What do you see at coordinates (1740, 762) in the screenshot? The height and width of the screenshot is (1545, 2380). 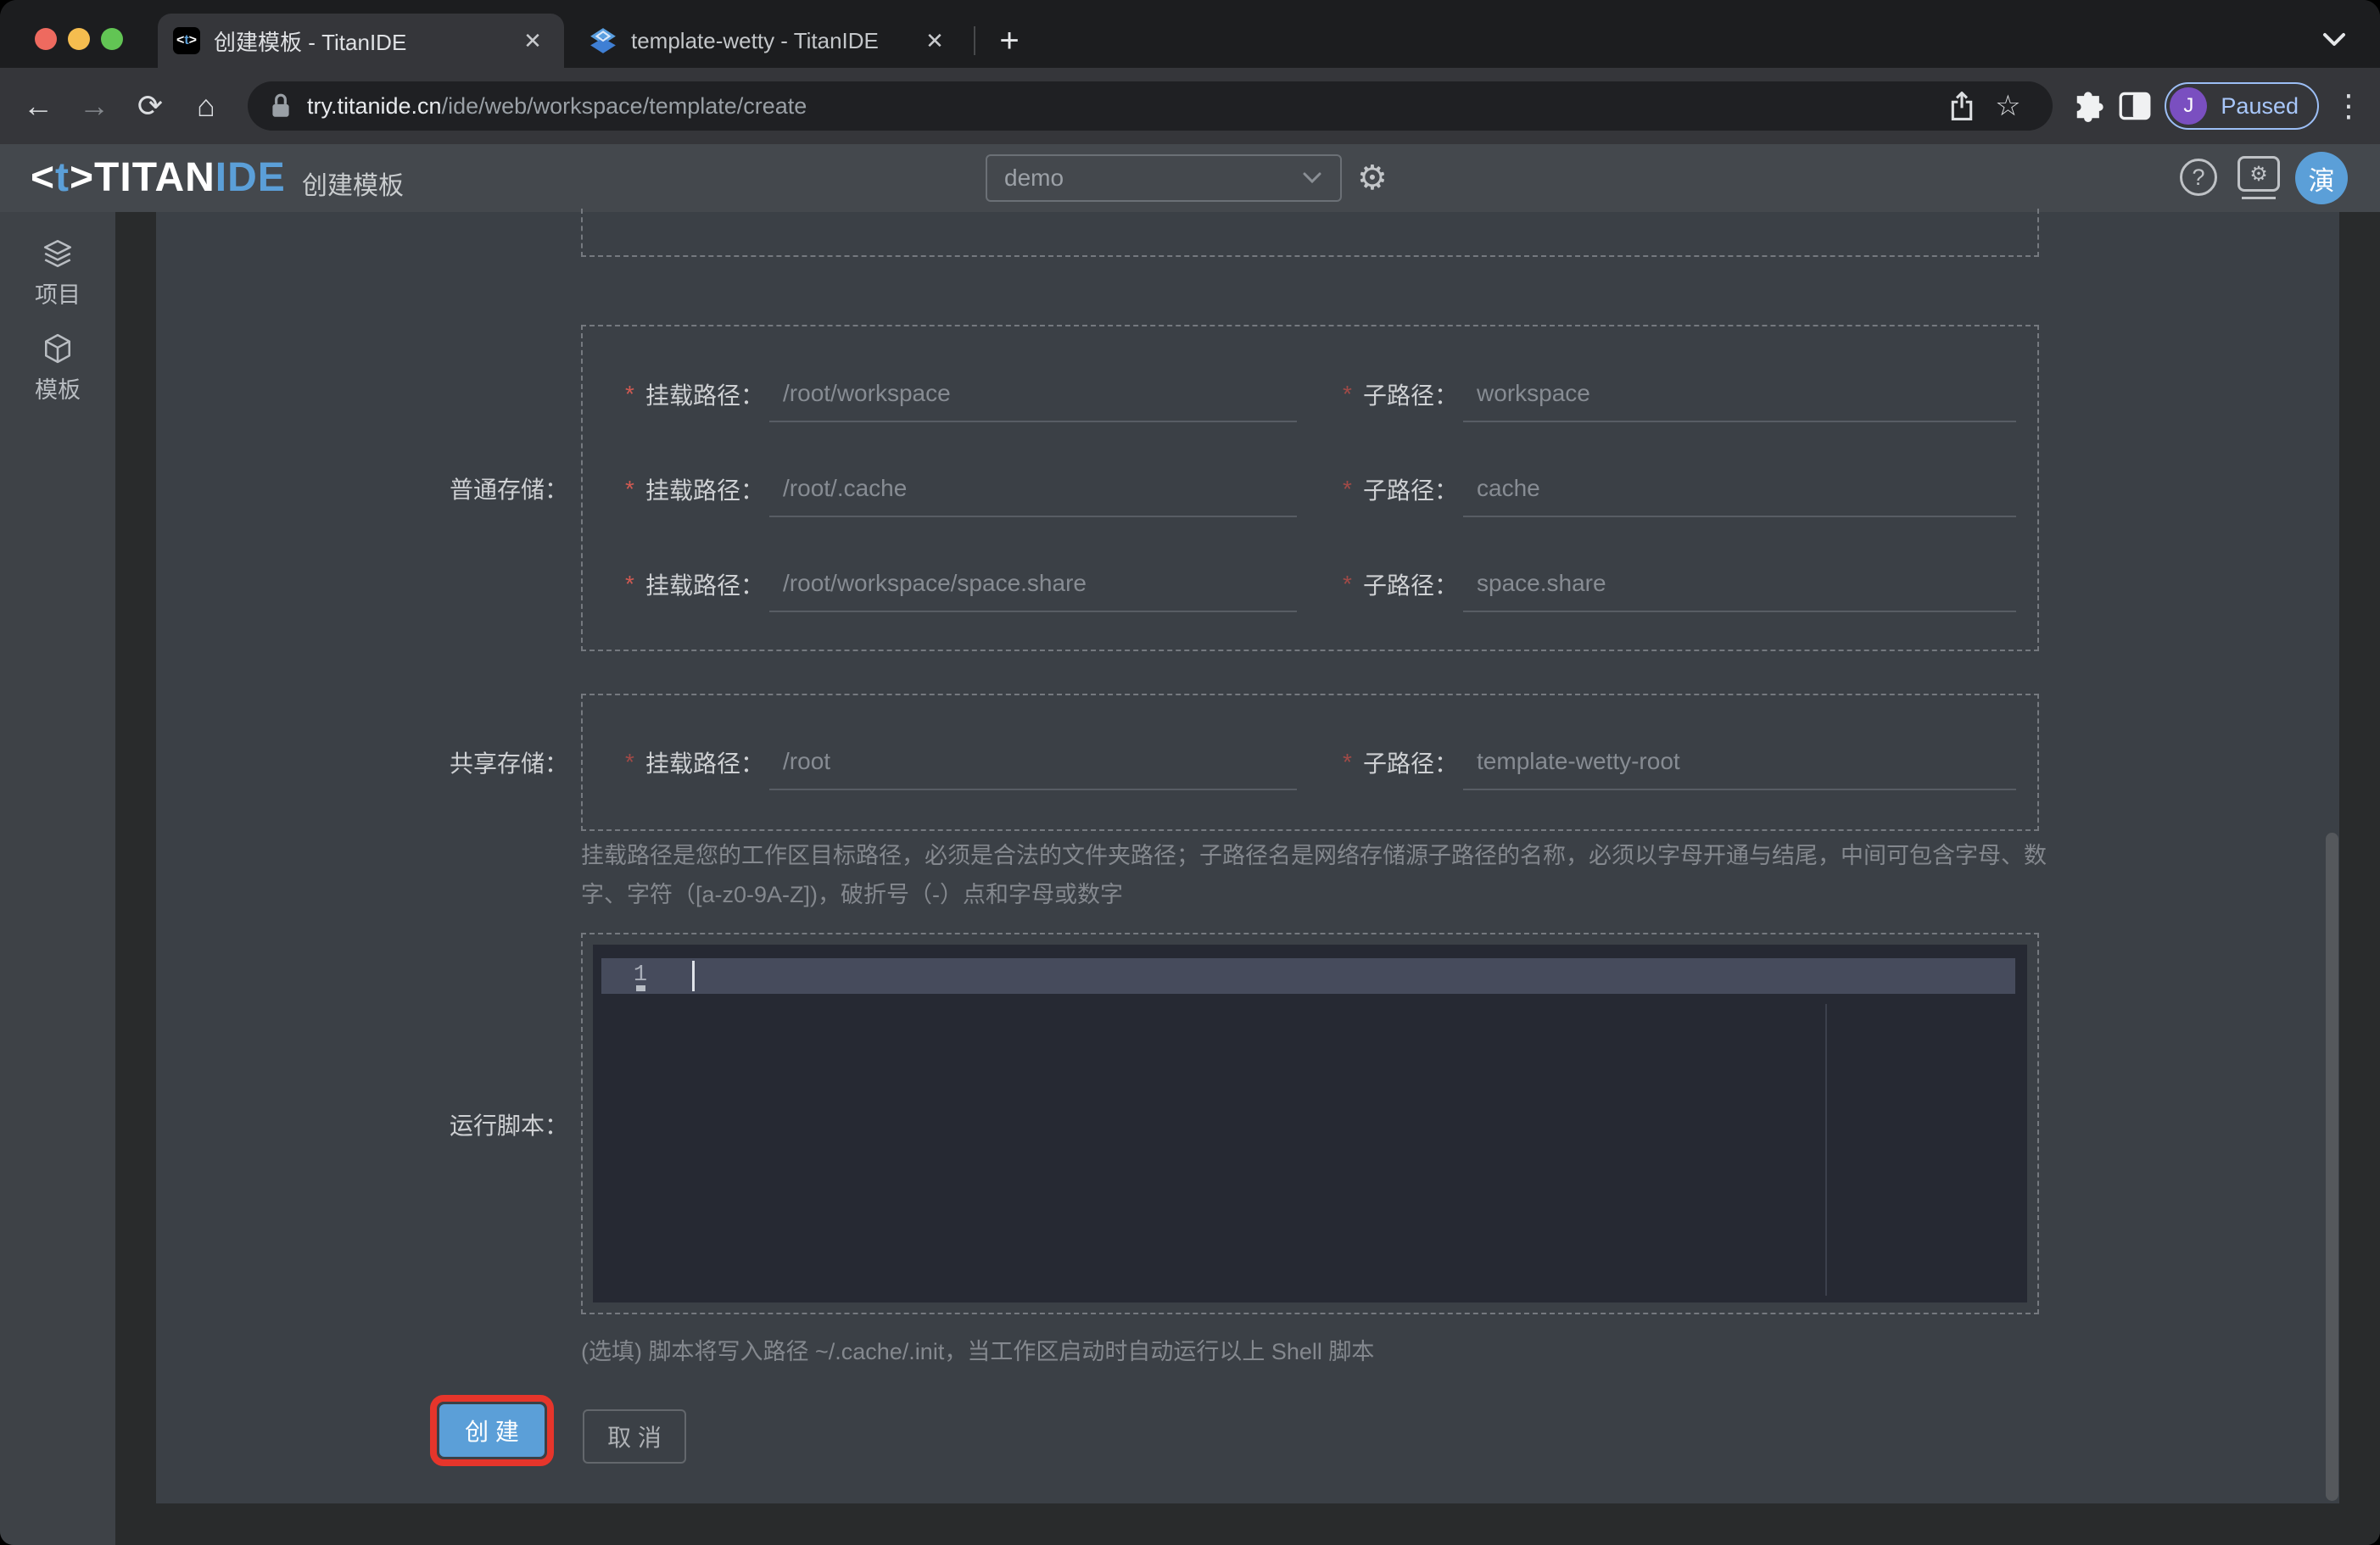 I see `sub-path-input: template-wetty-root` at bounding box center [1740, 762].